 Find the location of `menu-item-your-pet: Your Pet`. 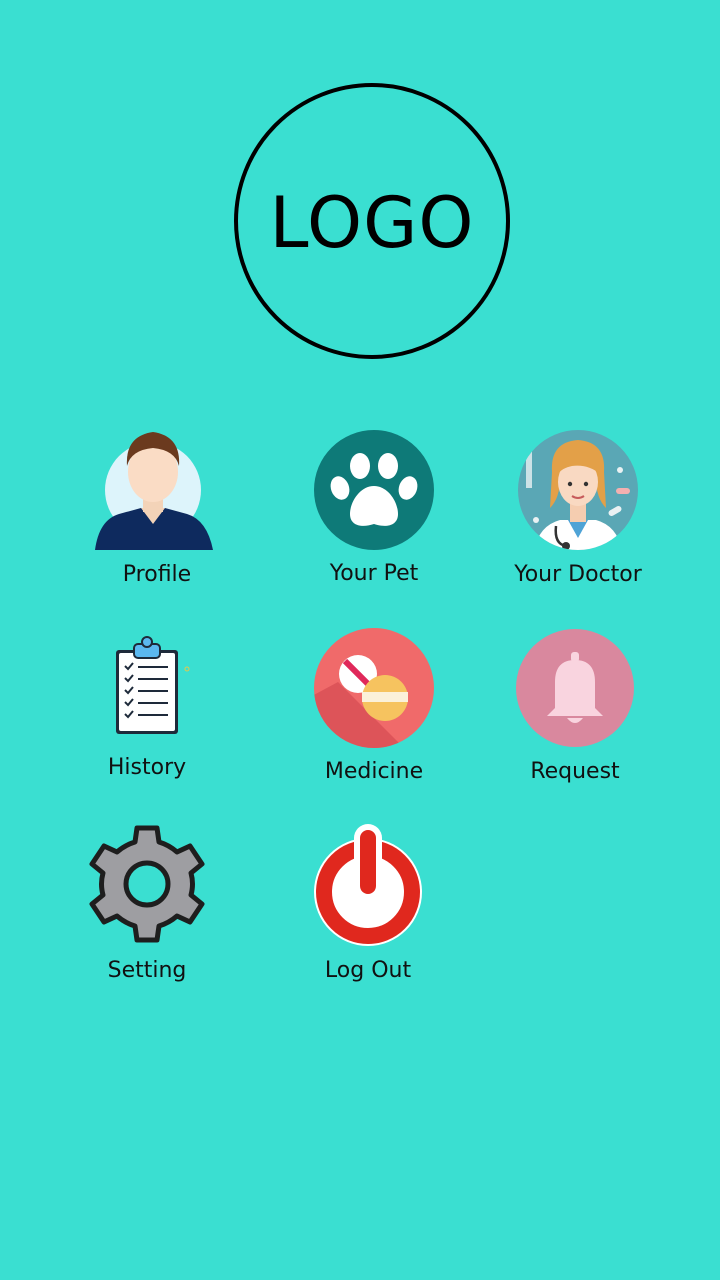

menu-item-your-pet: Your Pet is located at coordinates (374, 513).